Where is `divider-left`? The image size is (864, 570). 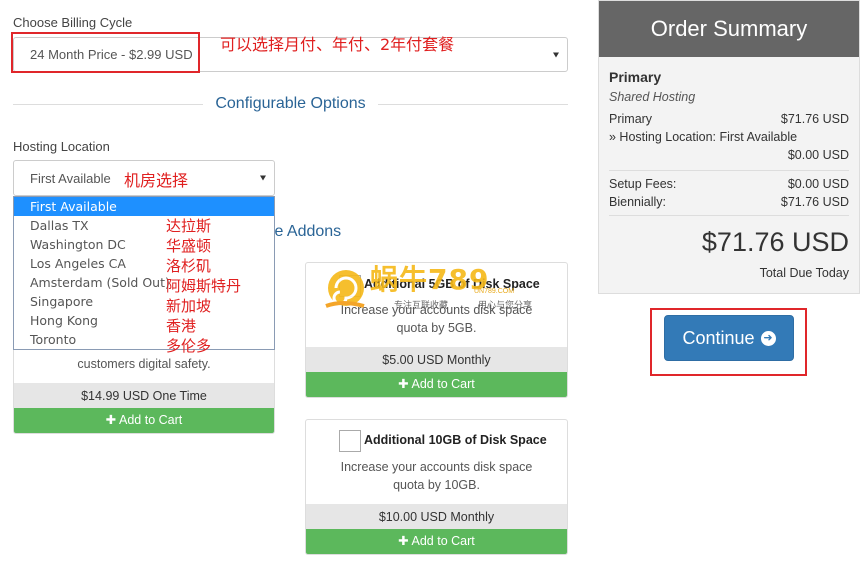 divider-left is located at coordinates (108, 104).